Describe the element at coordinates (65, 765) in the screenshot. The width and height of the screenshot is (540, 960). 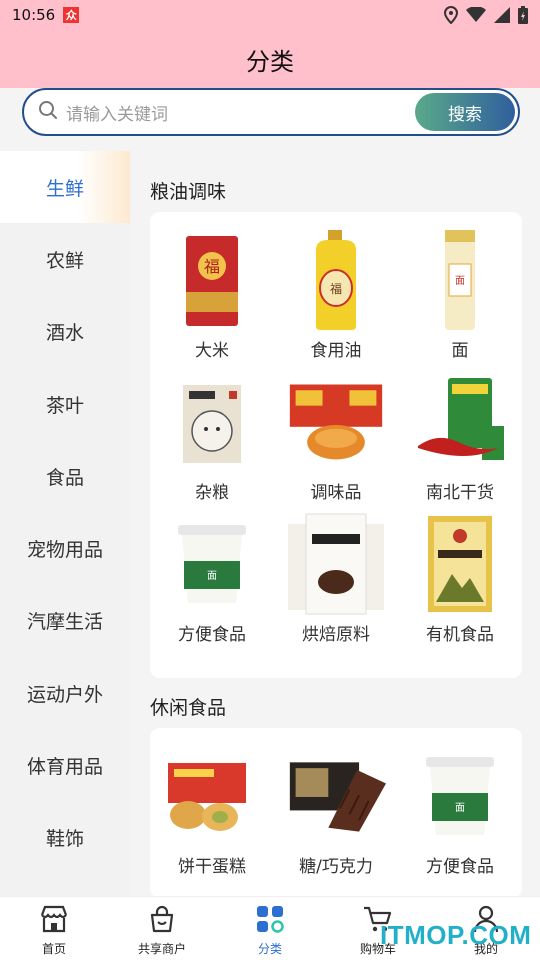
I see `sidebar-item-sports: 体育用品` at that location.